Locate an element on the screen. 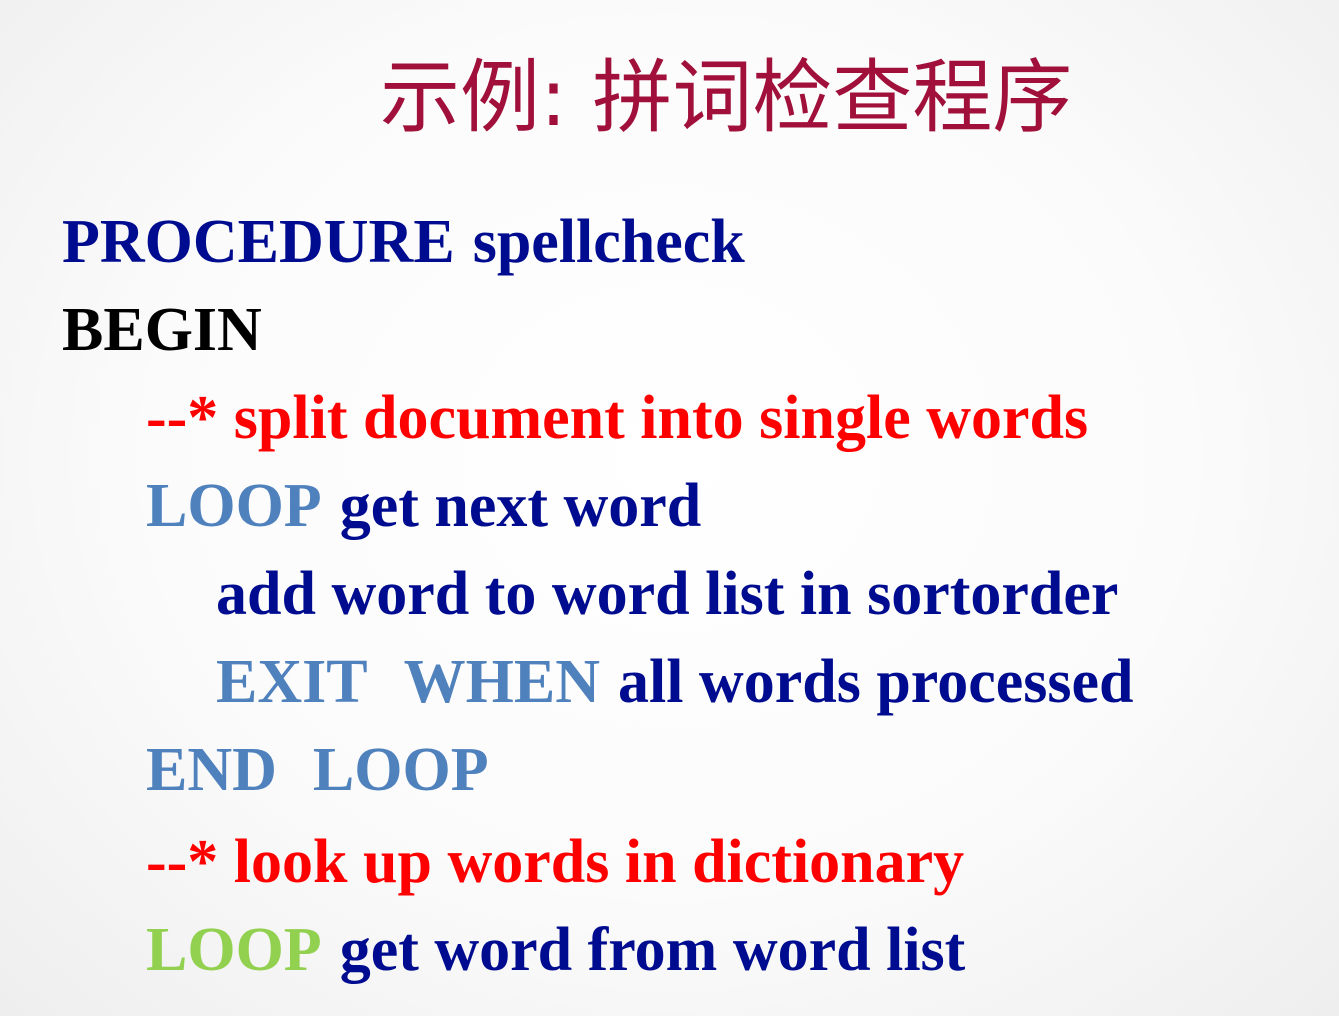  code-line-procedure: PROCEDURE spellcheck is located at coordinates (403, 242).